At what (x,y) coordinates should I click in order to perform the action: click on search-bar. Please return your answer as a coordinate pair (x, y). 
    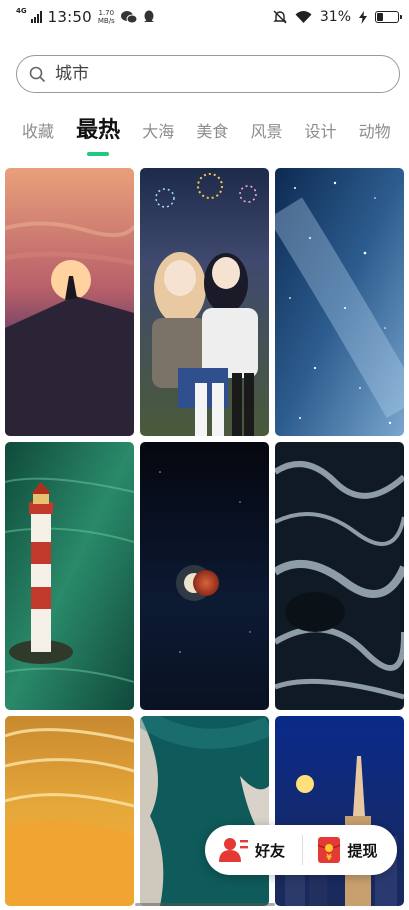
    Looking at the image, I should click on (208, 74).